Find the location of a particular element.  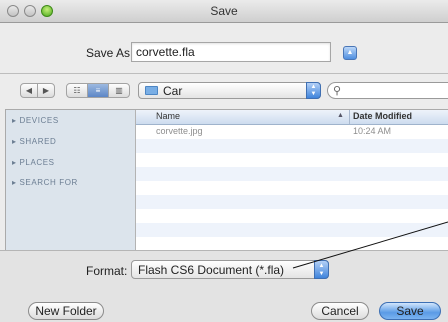

callout-line-stroke is located at coordinates (370, 245).